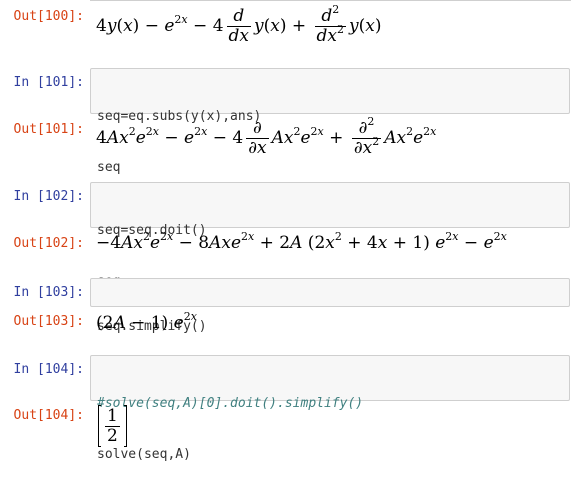 The width and height of the screenshot is (571, 480). What do you see at coordinates (144, 454) in the screenshot?
I see `code-line: solve(seq,A)` at bounding box center [144, 454].